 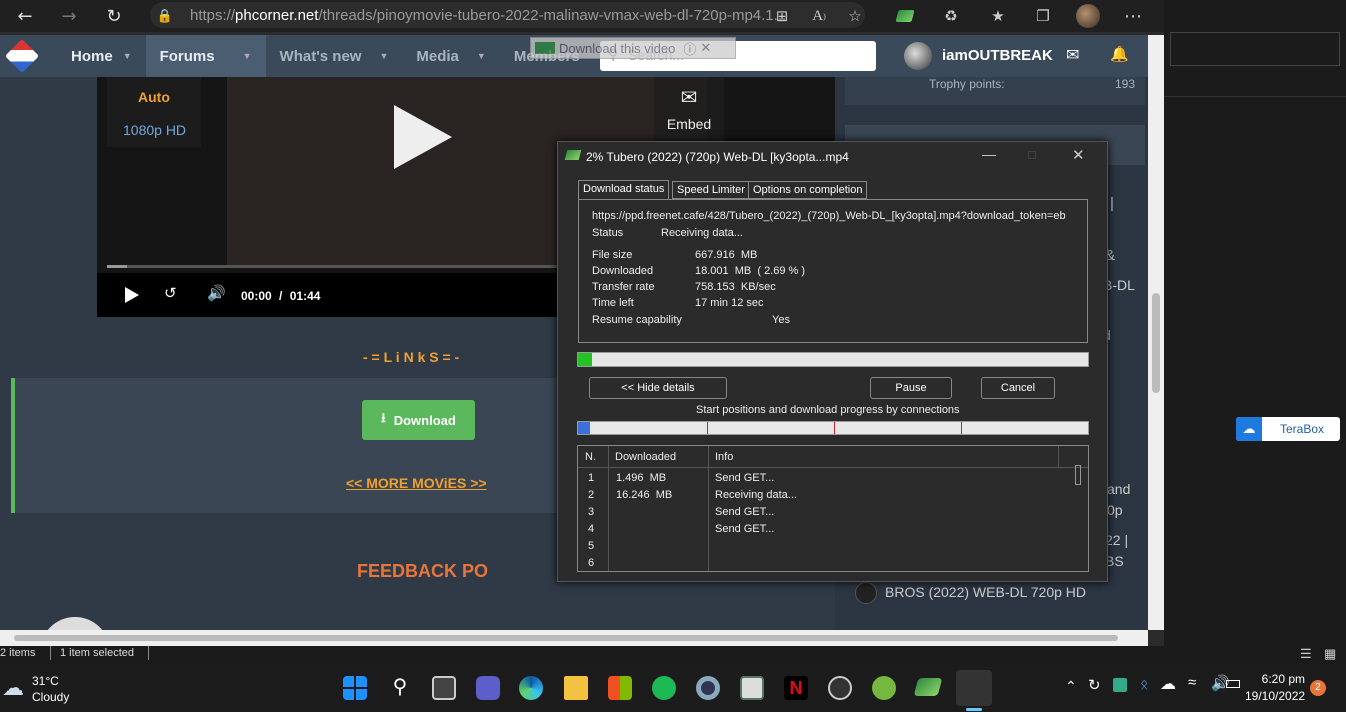 What do you see at coordinates (689, 48) in the screenshot?
I see `help-icon: ⓘ` at bounding box center [689, 48].